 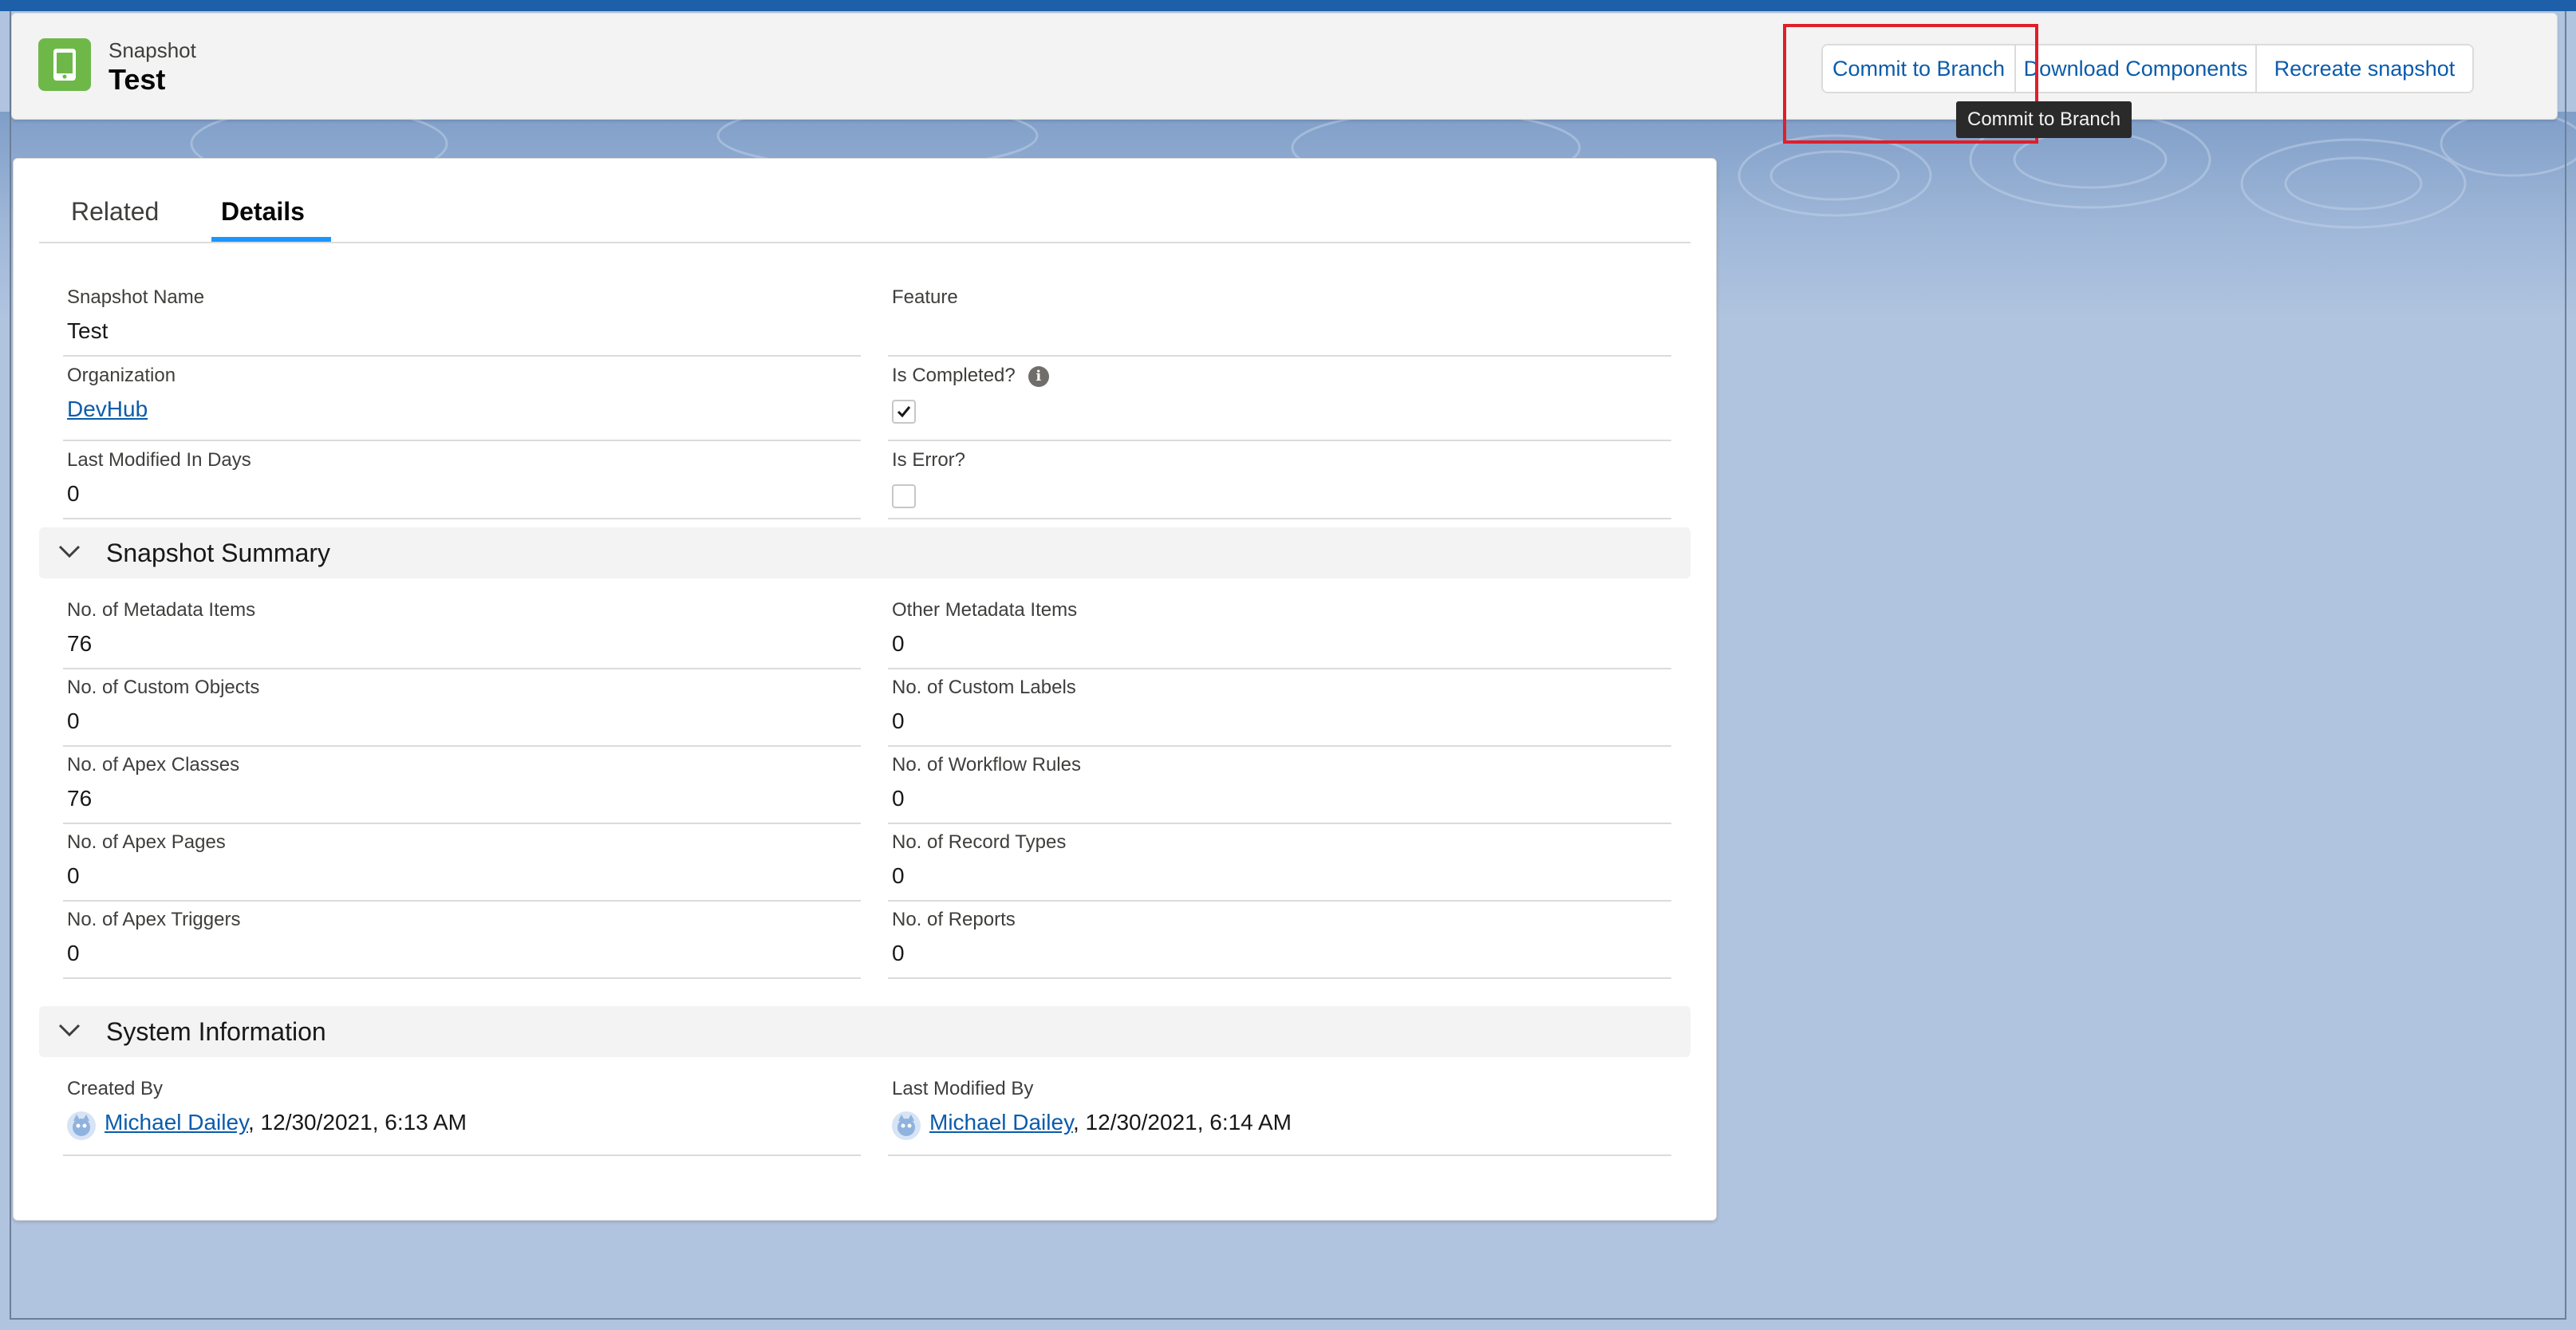 What do you see at coordinates (985, 610) in the screenshot?
I see `field-label: Other Metadata Items` at bounding box center [985, 610].